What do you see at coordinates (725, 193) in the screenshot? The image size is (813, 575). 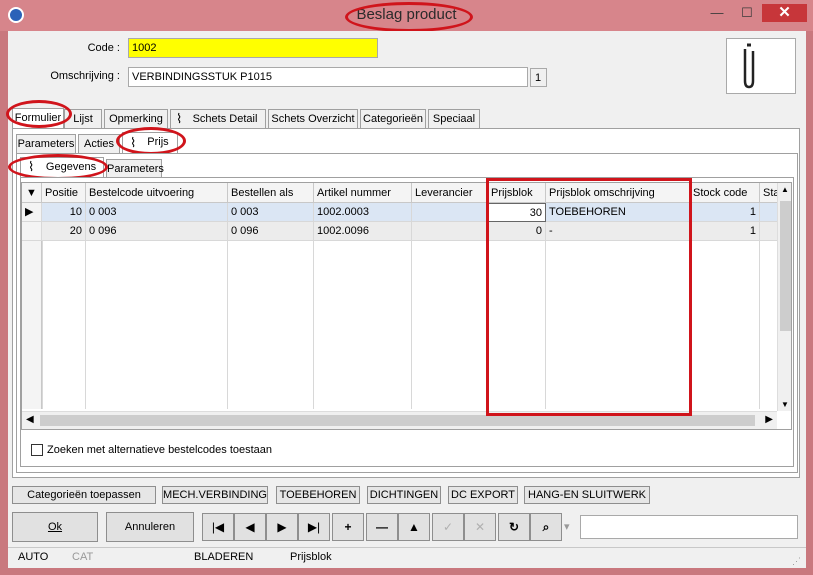 I see `col-stock-code: Stock code` at bounding box center [725, 193].